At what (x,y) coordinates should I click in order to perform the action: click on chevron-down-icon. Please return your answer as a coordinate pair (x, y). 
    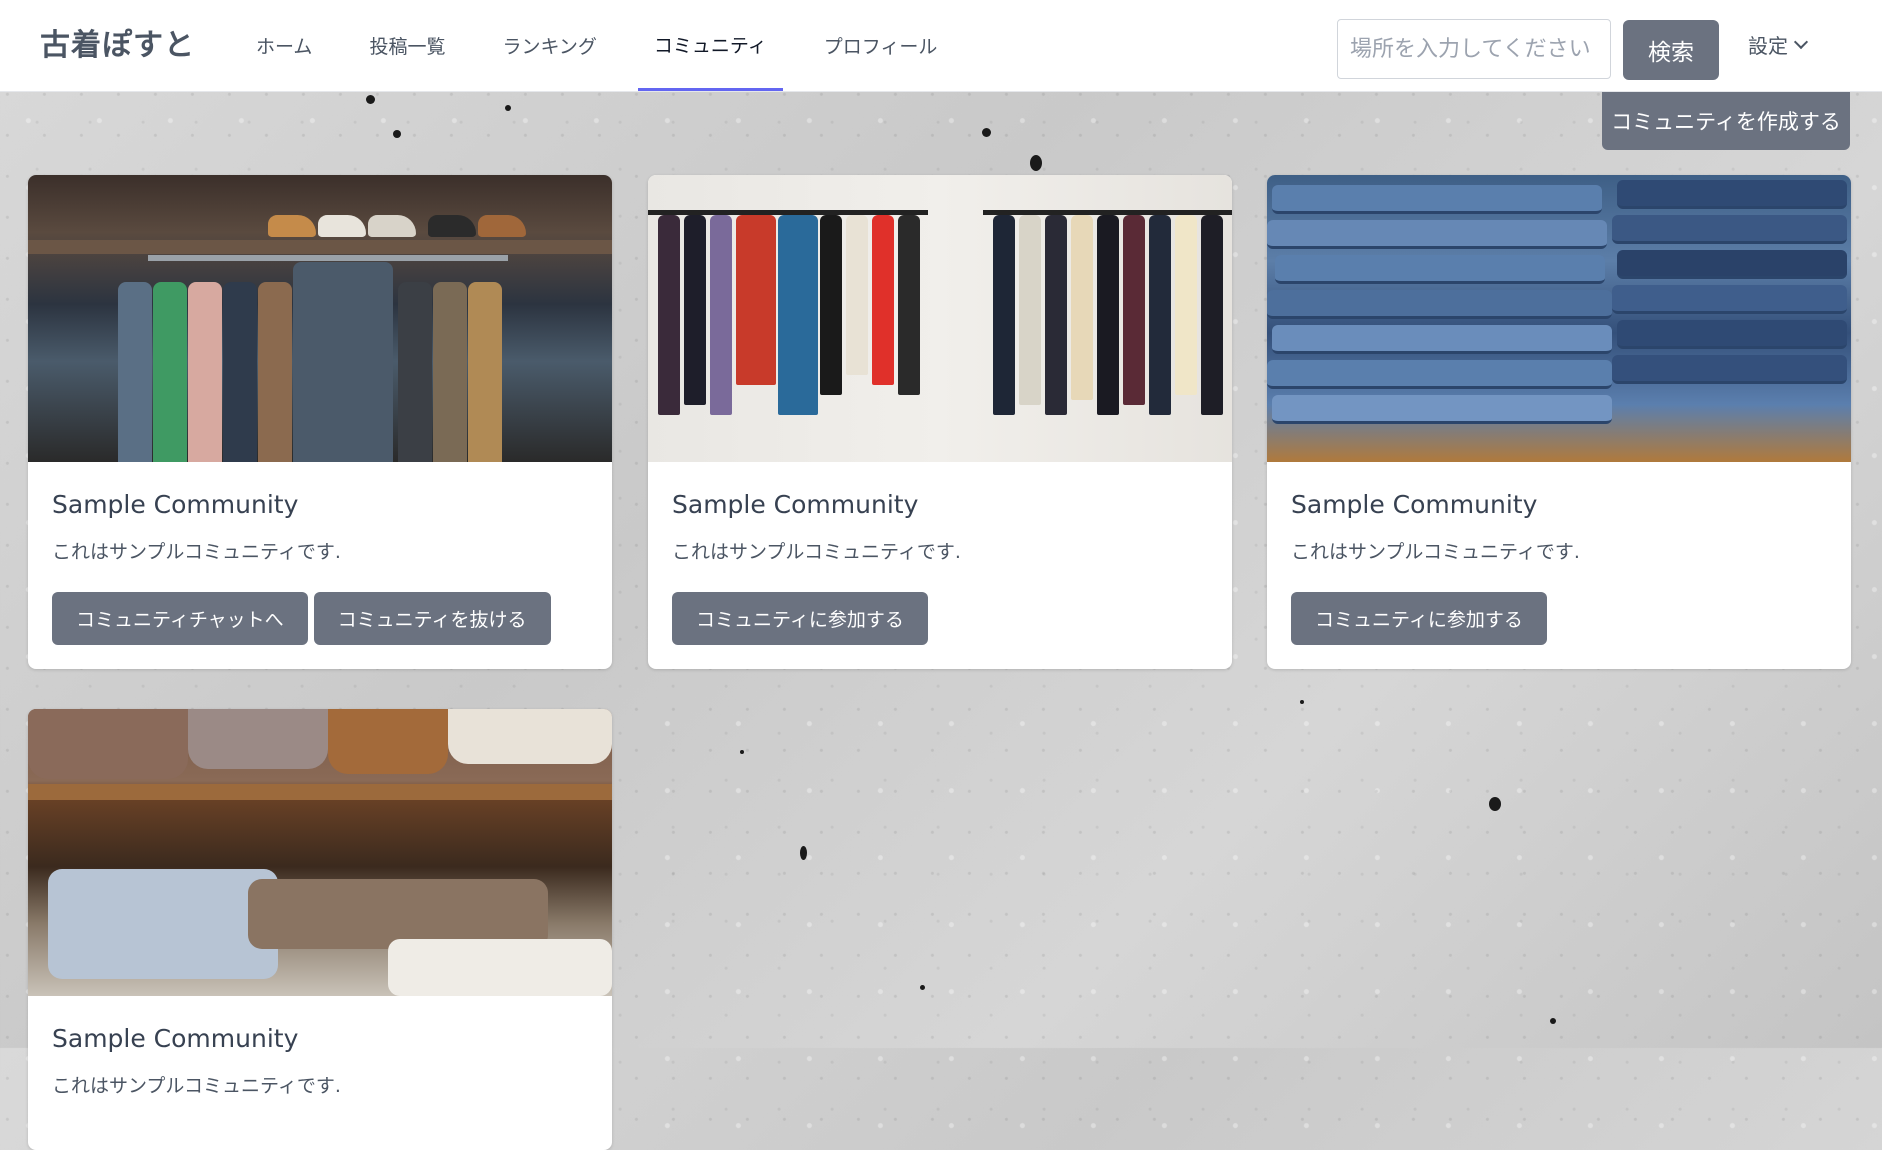
    Looking at the image, I should click on (1801, 42).